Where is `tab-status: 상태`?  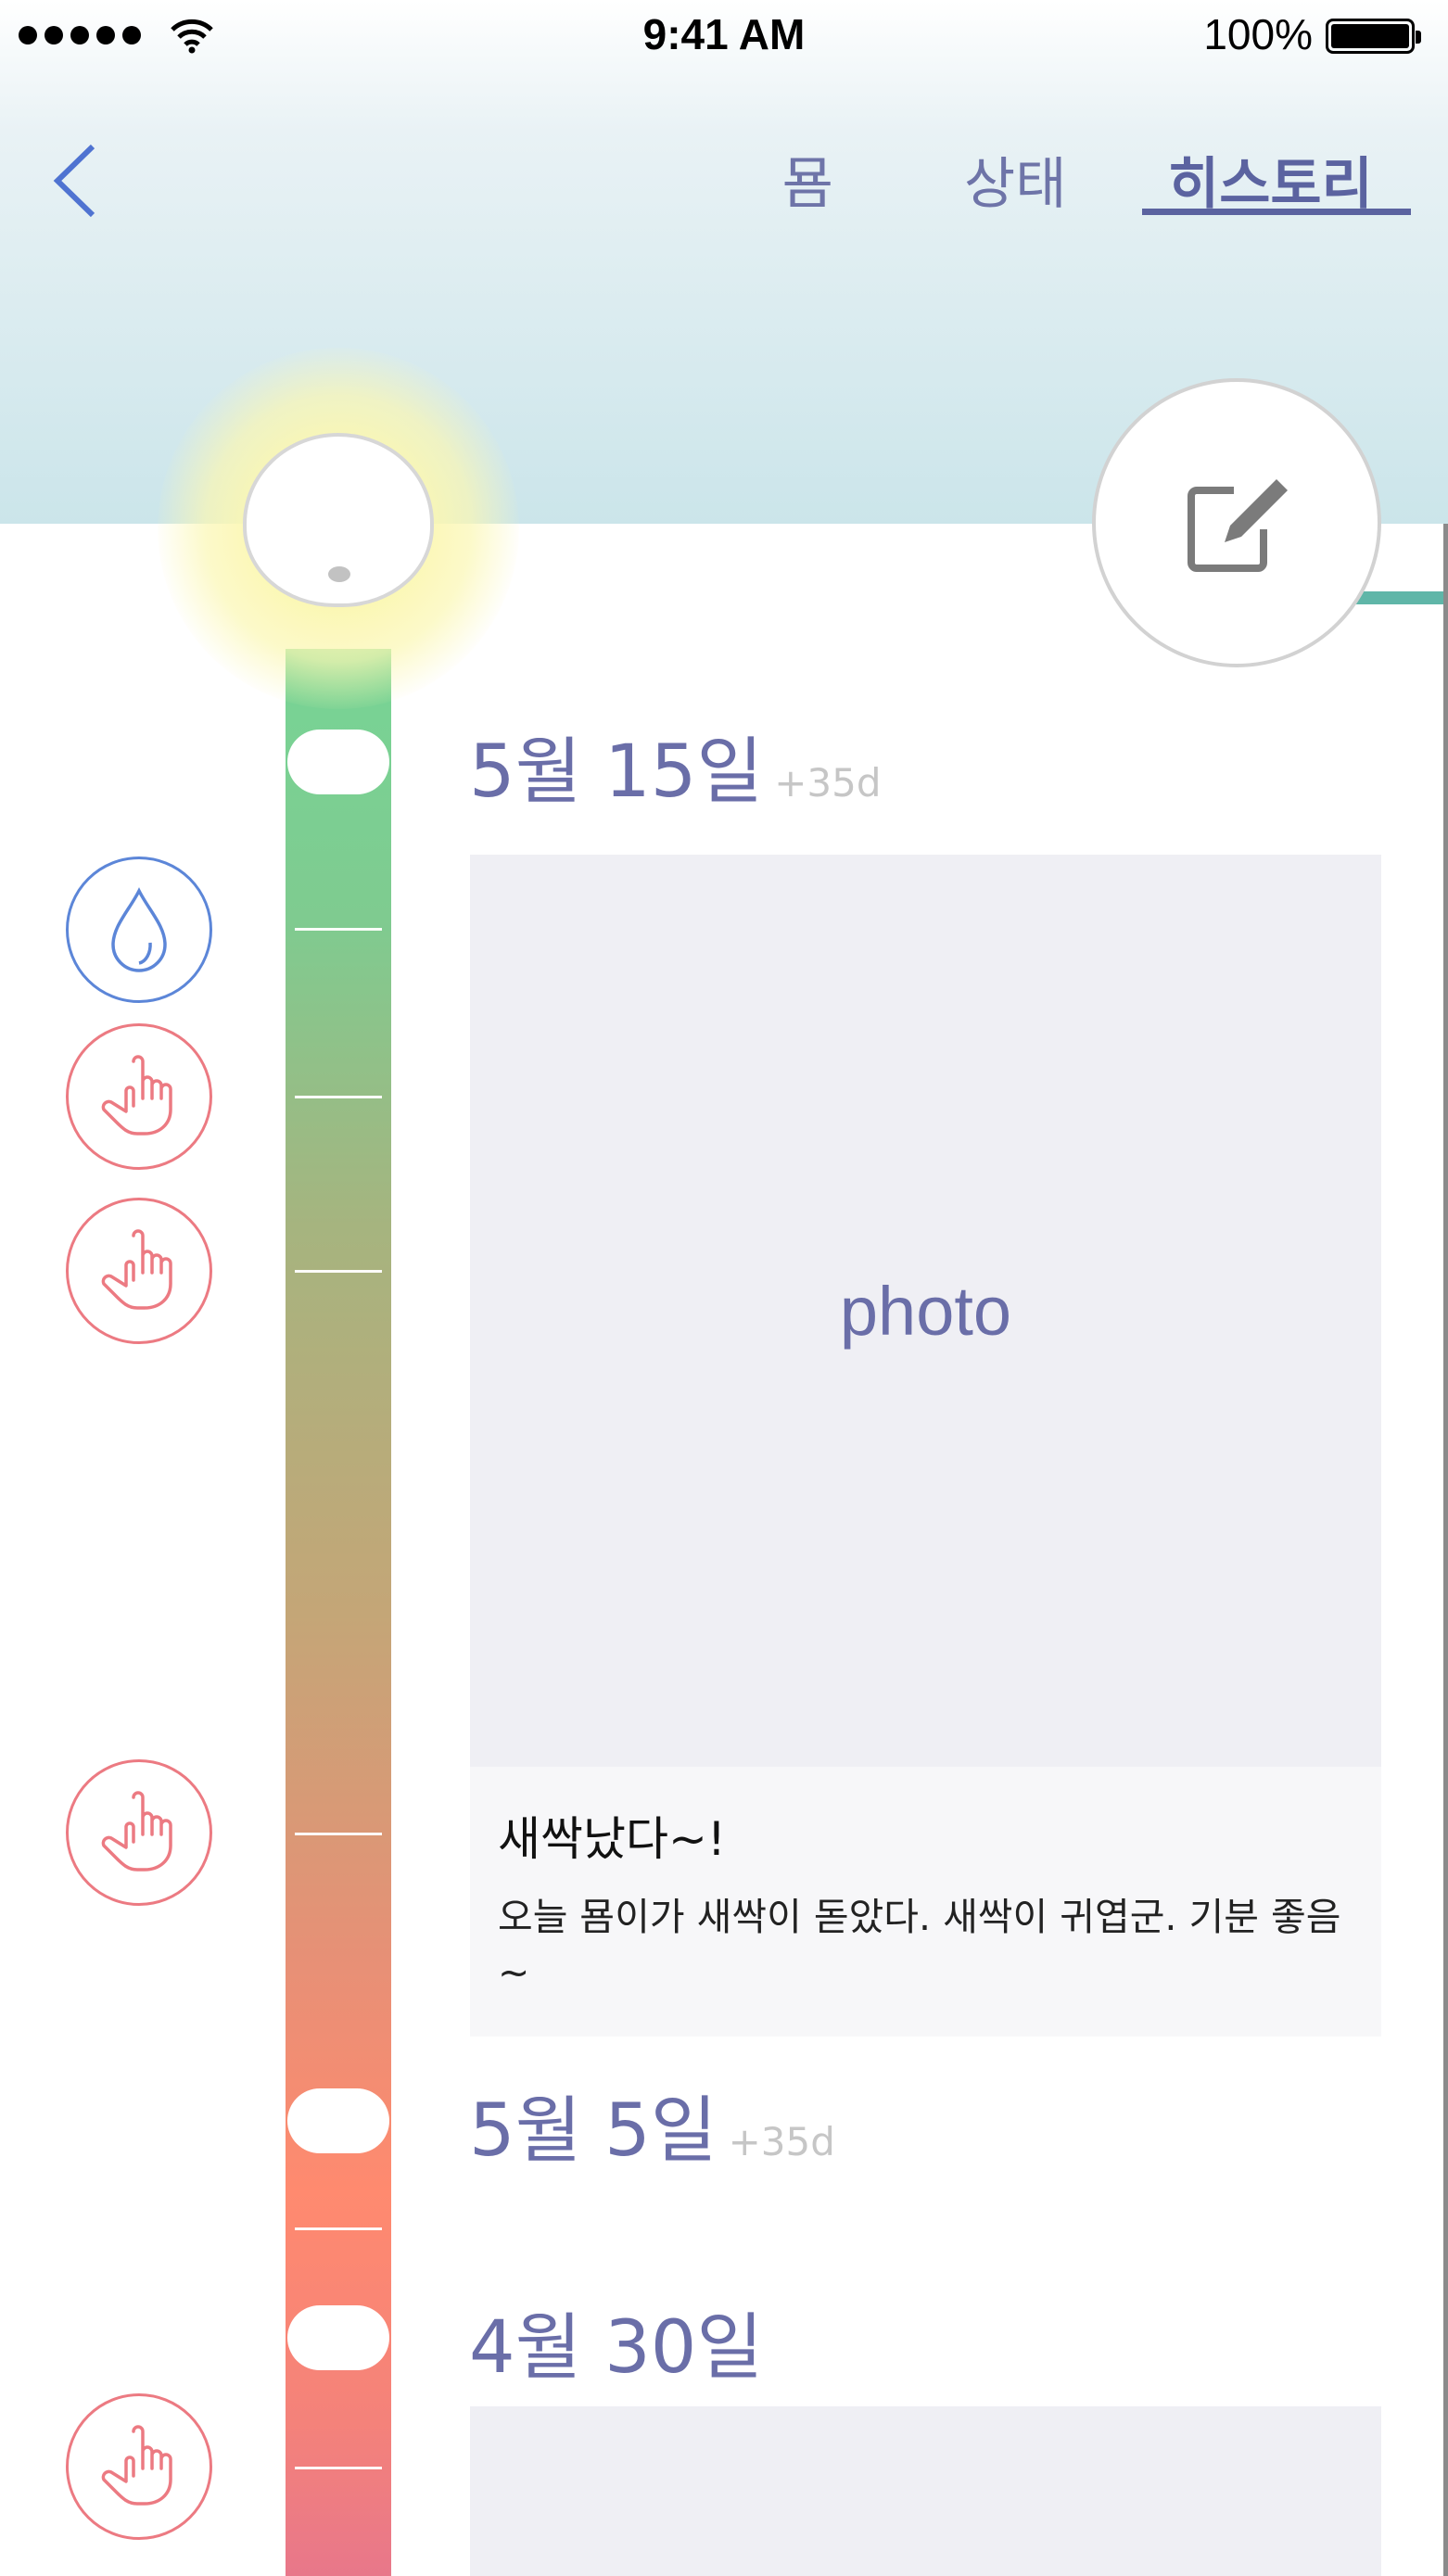
tab-status: 상태 is located at coordinates (1015, 179).